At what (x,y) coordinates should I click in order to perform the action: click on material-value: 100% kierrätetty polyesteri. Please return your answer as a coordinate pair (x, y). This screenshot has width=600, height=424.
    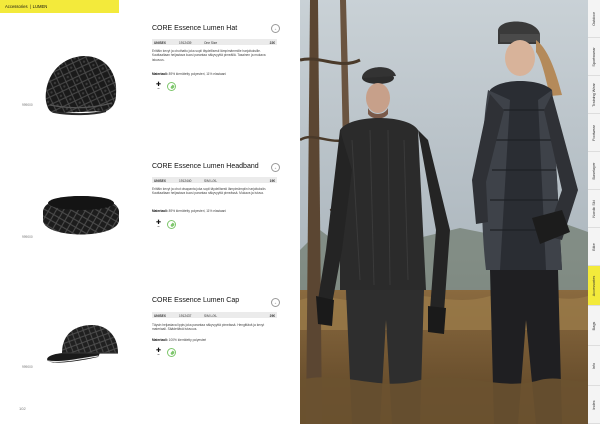
    Looking at the image, I should click on (187, 340).